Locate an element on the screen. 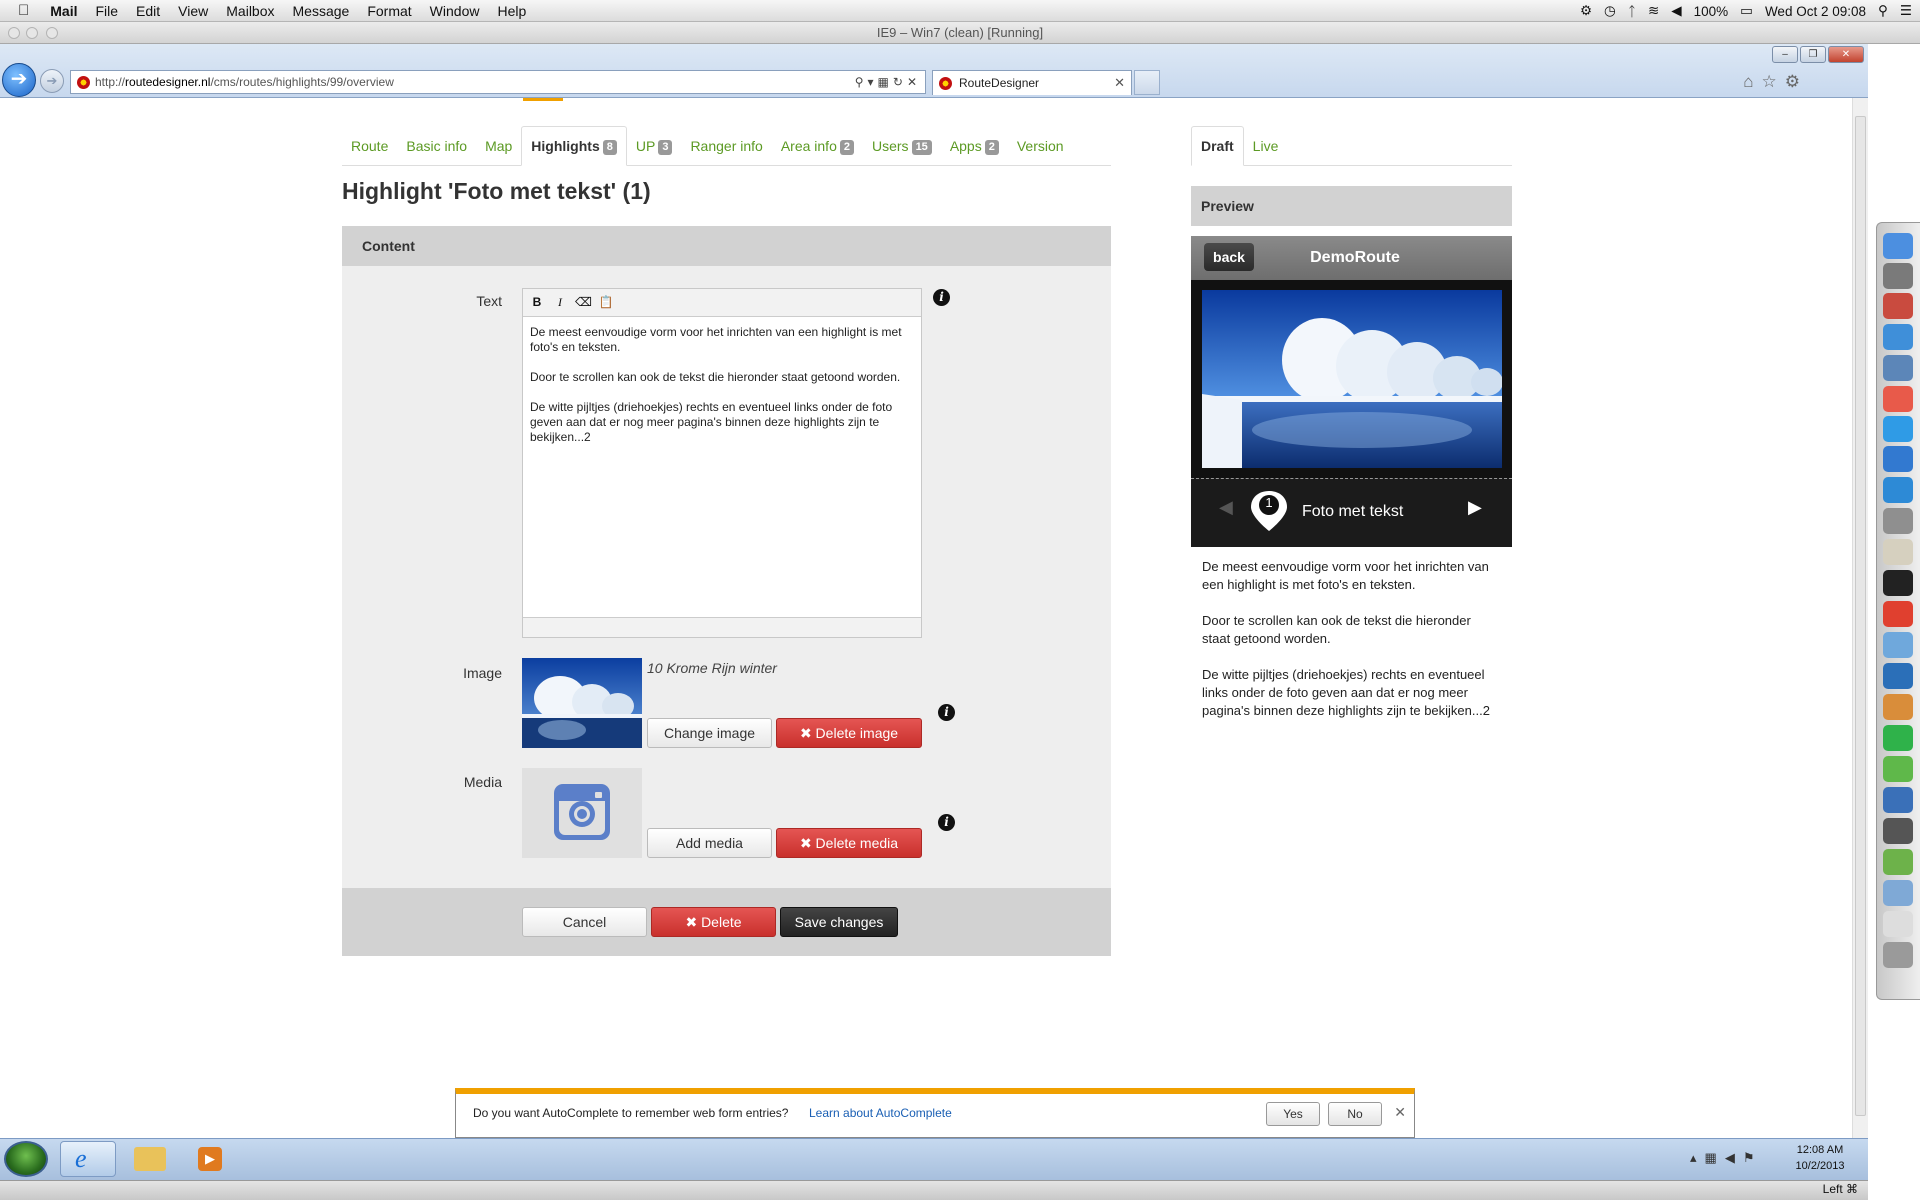 Image resolution: width=1920 pixels, height=1200 pixels. restore-button: ❐ is located at coordinates (1813, 54).